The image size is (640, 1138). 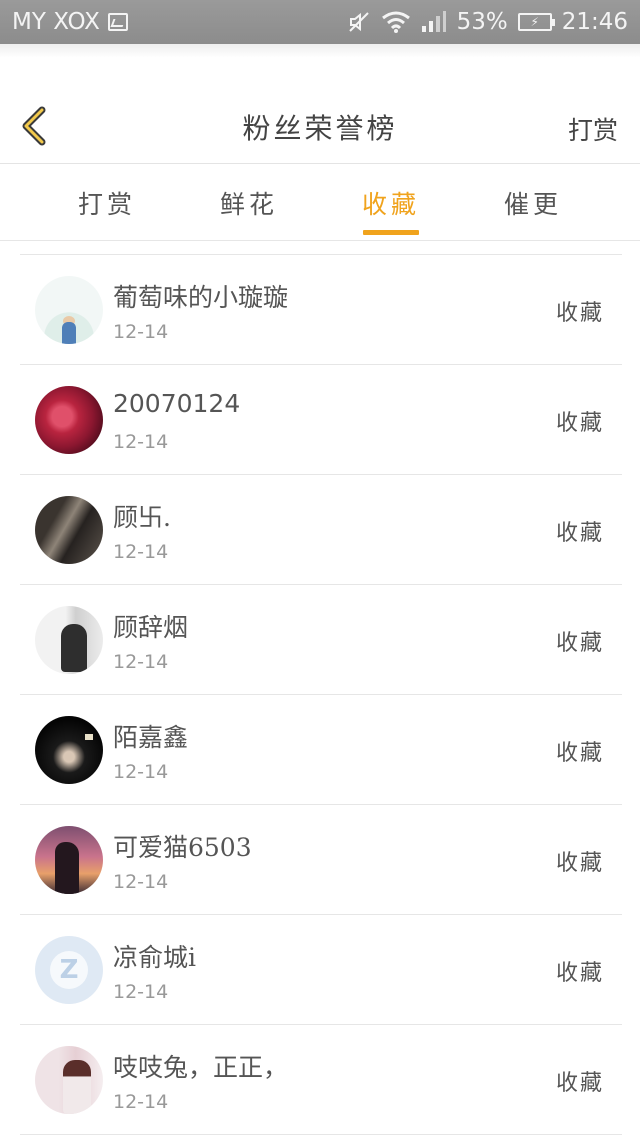 I want to click on signal-icon, so click(x=433, y=21).